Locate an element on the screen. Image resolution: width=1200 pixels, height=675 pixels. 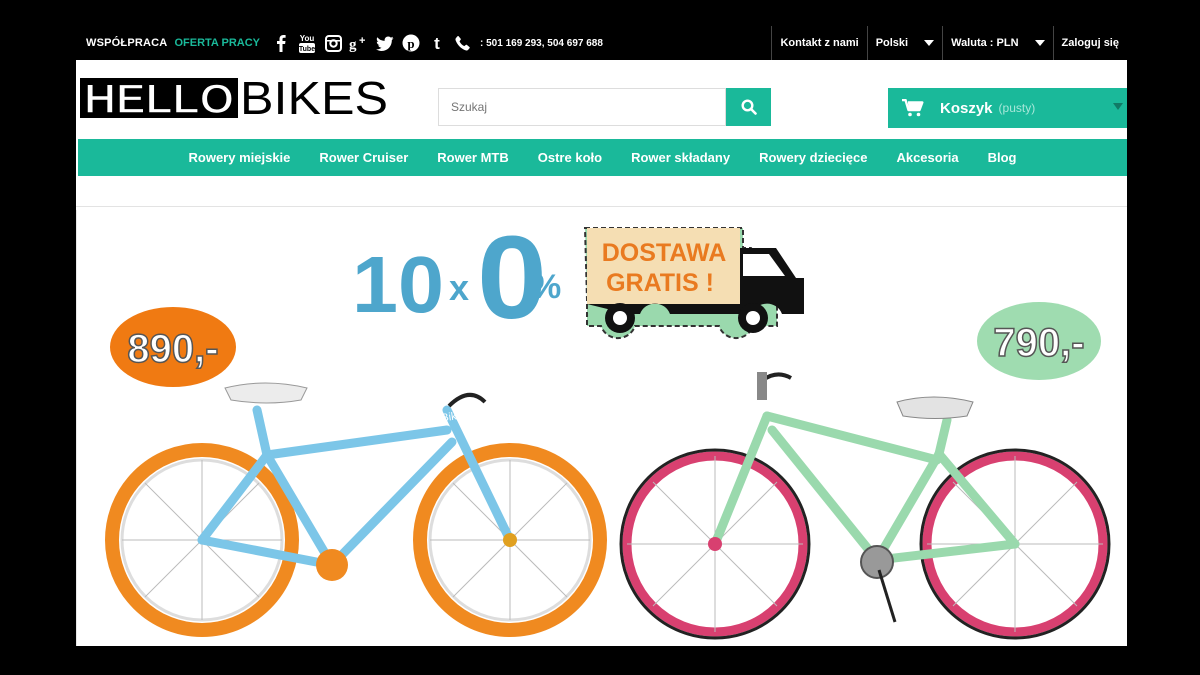
search-icon is located at coordinates (748, 107).